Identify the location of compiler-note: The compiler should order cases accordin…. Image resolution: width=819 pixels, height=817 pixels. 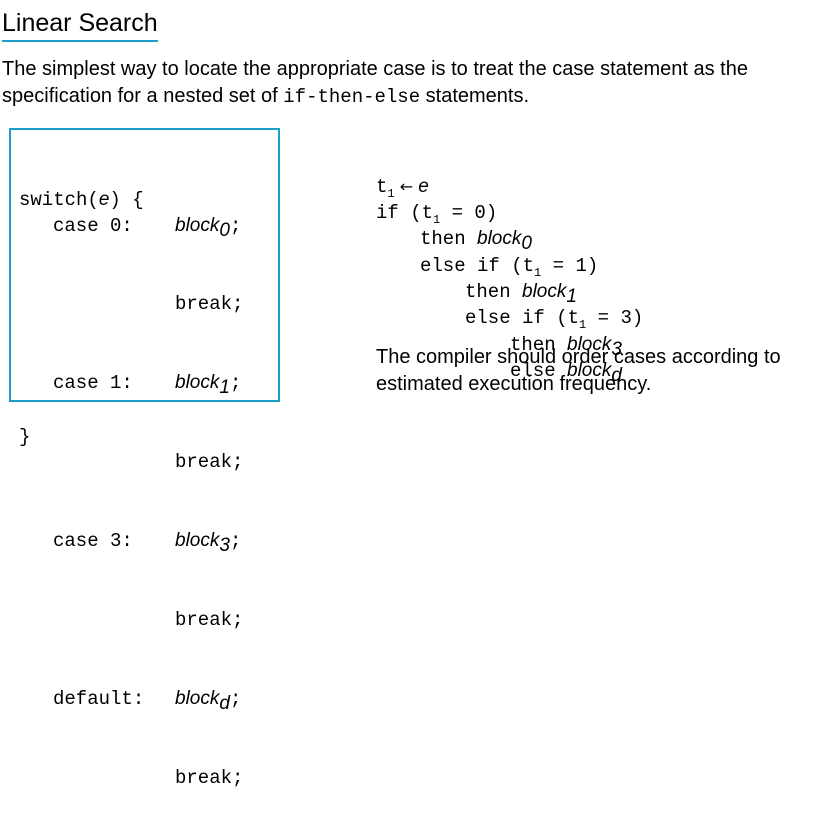
(578, 370).